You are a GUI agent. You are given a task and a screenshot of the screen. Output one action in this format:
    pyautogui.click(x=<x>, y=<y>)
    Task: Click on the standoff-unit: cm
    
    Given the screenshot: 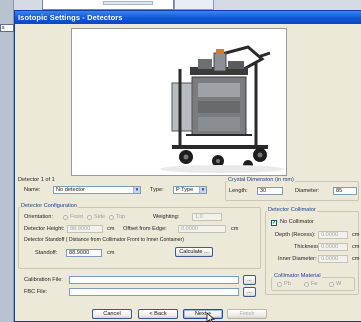 What is the action you would take?
    pyautogui.click(x=111, y=253)
    